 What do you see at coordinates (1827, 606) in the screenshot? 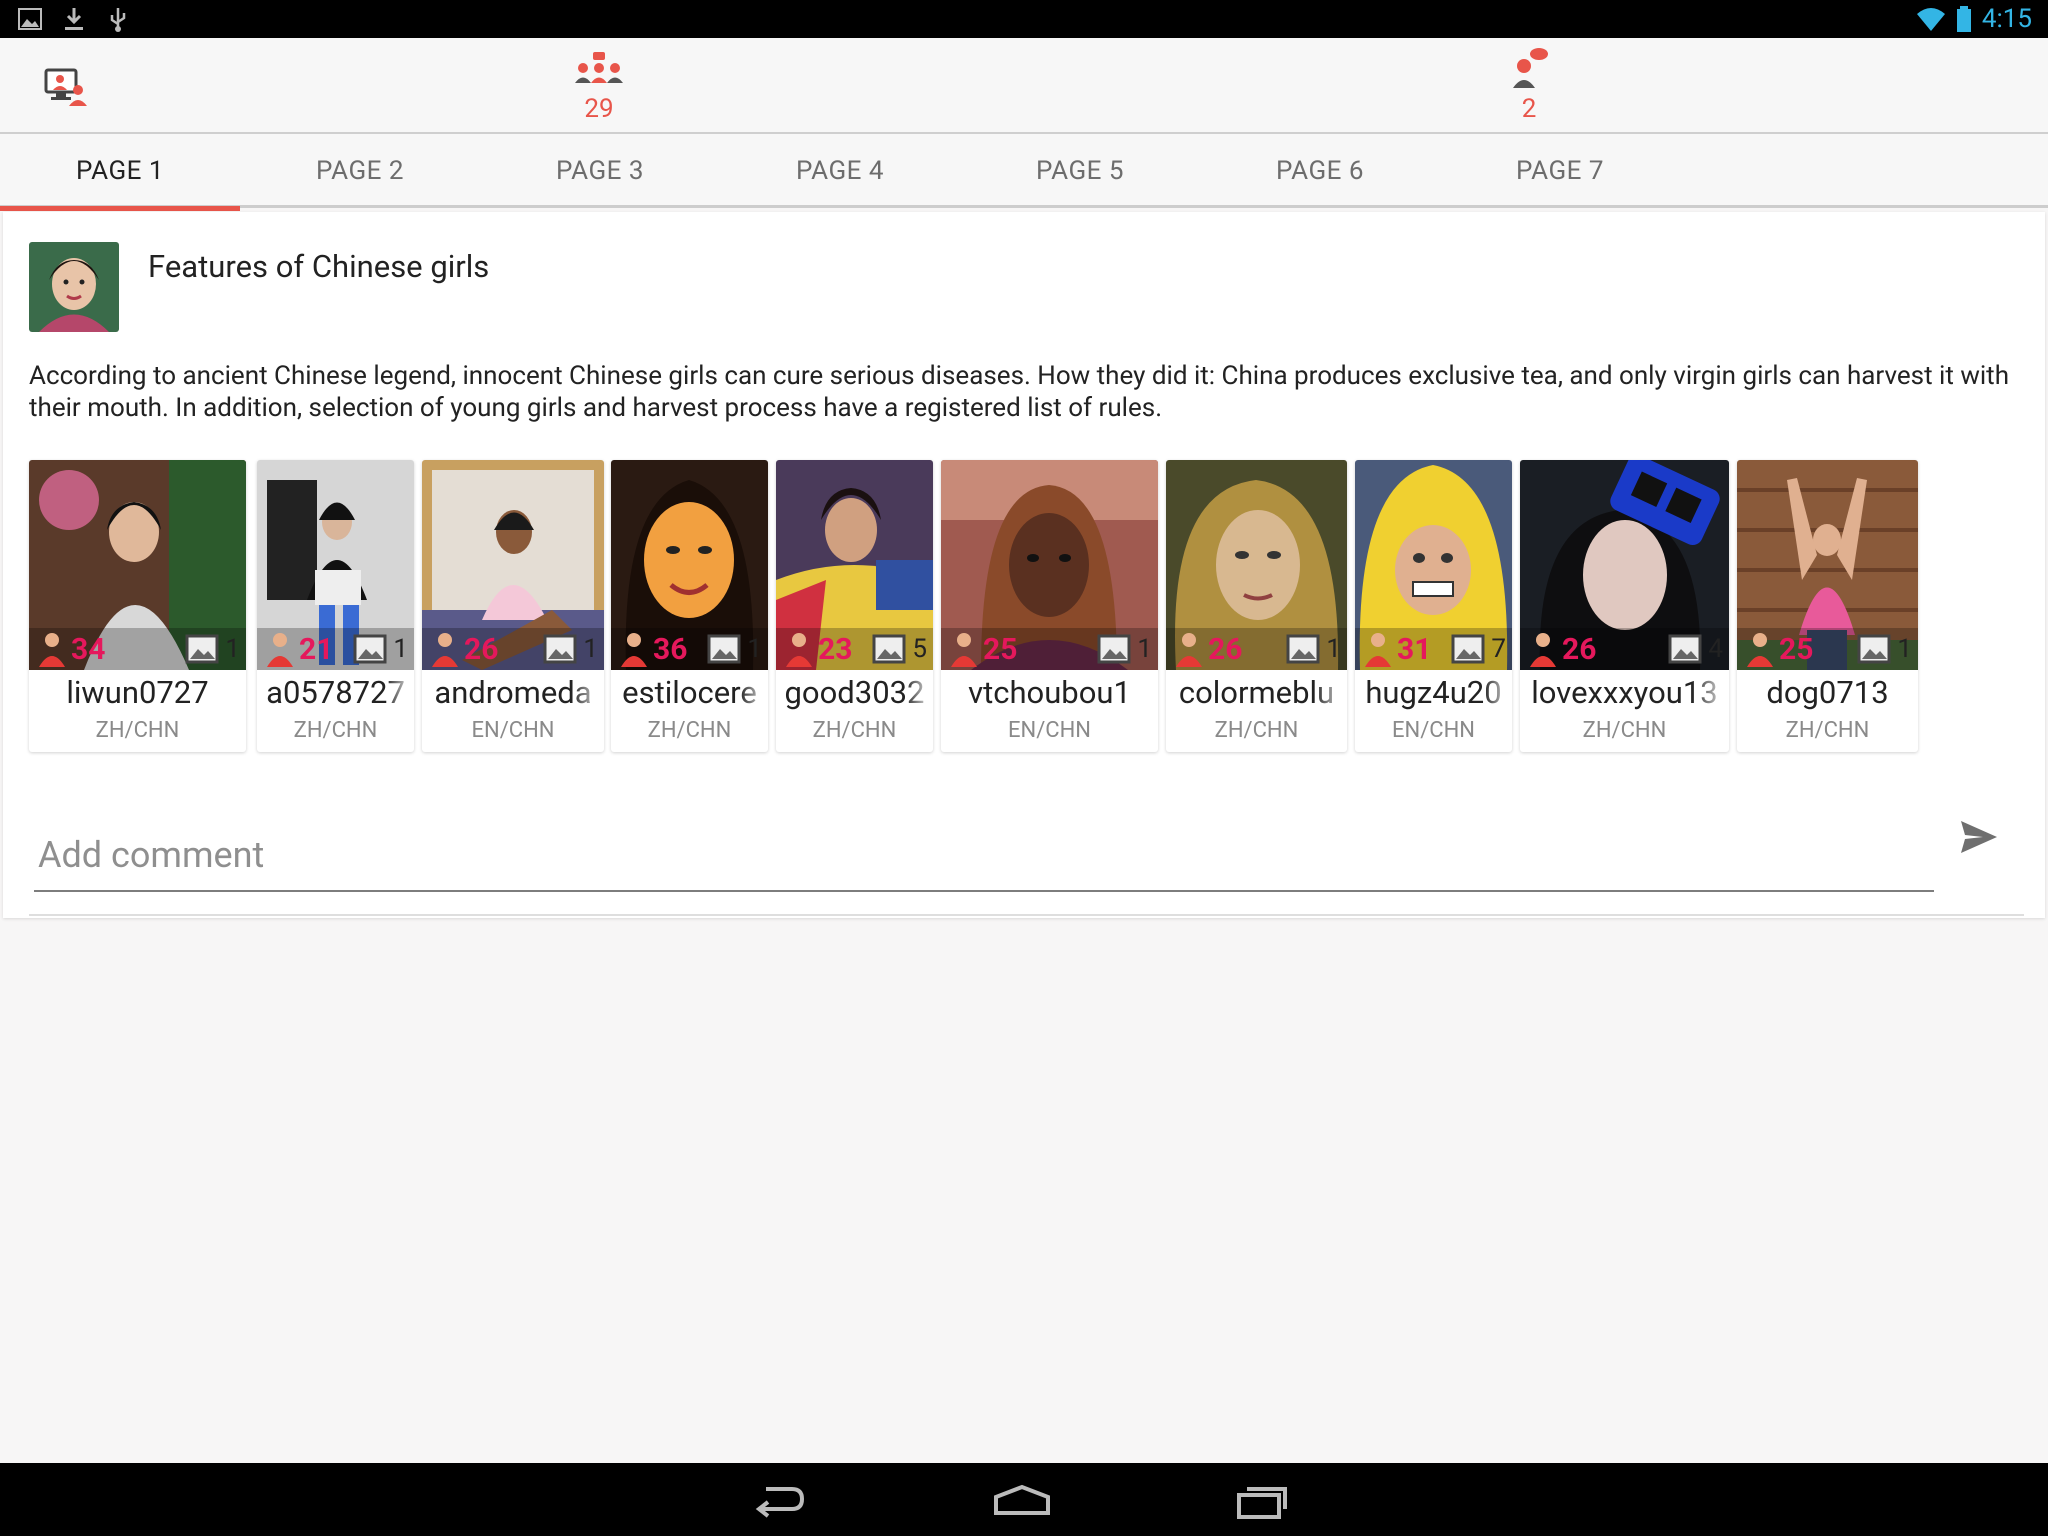
I see `user-card: 25 1 dog0713 ZH/CHN` at bounding box center [1827, 606].